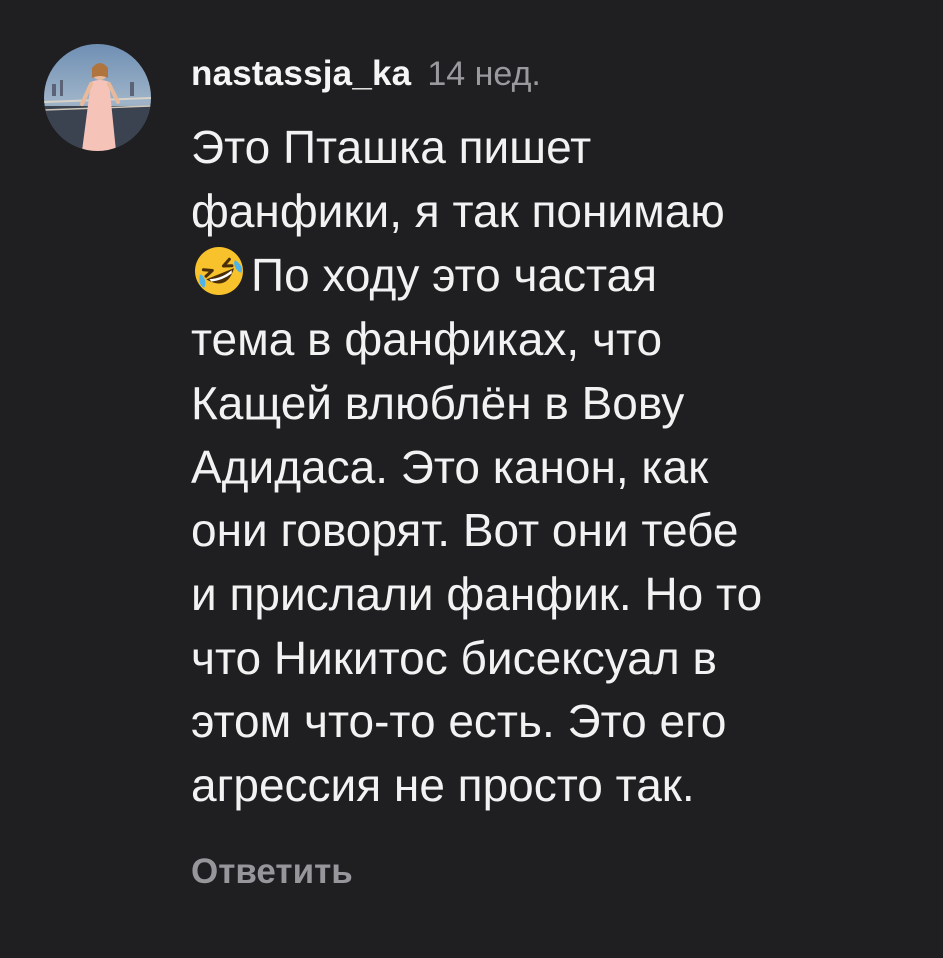 The width and height of the screenshot is (943, 958). What do you see at coordinates (219, 271) in the screenshot?
I see `laughing-emoji-icon` at bounding box center [219, 271].